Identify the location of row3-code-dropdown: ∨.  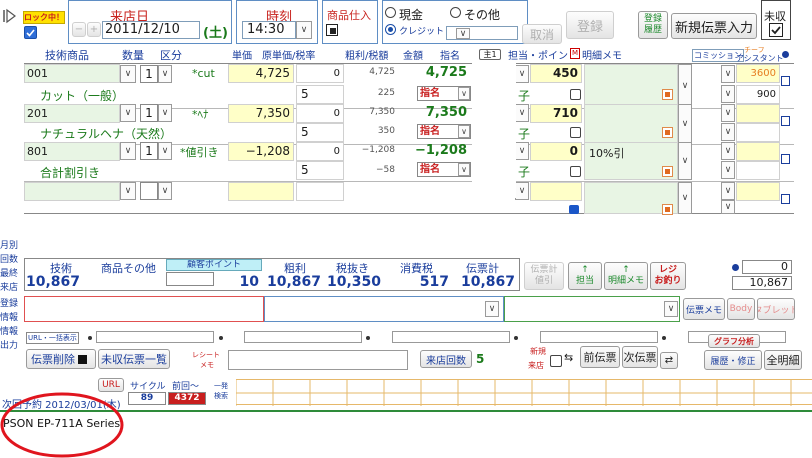
(128, 151).